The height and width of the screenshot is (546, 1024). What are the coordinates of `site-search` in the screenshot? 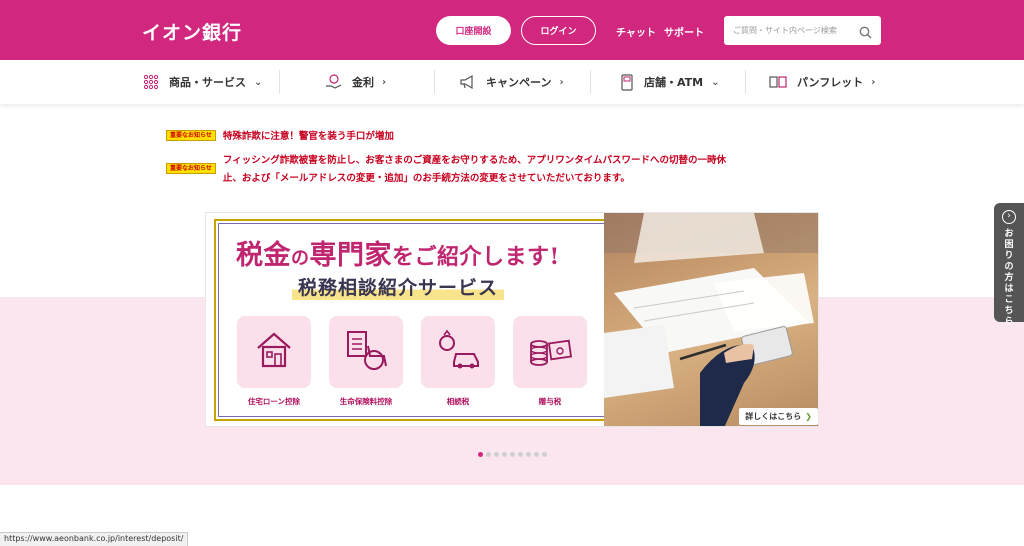 It's located at (802, 30).